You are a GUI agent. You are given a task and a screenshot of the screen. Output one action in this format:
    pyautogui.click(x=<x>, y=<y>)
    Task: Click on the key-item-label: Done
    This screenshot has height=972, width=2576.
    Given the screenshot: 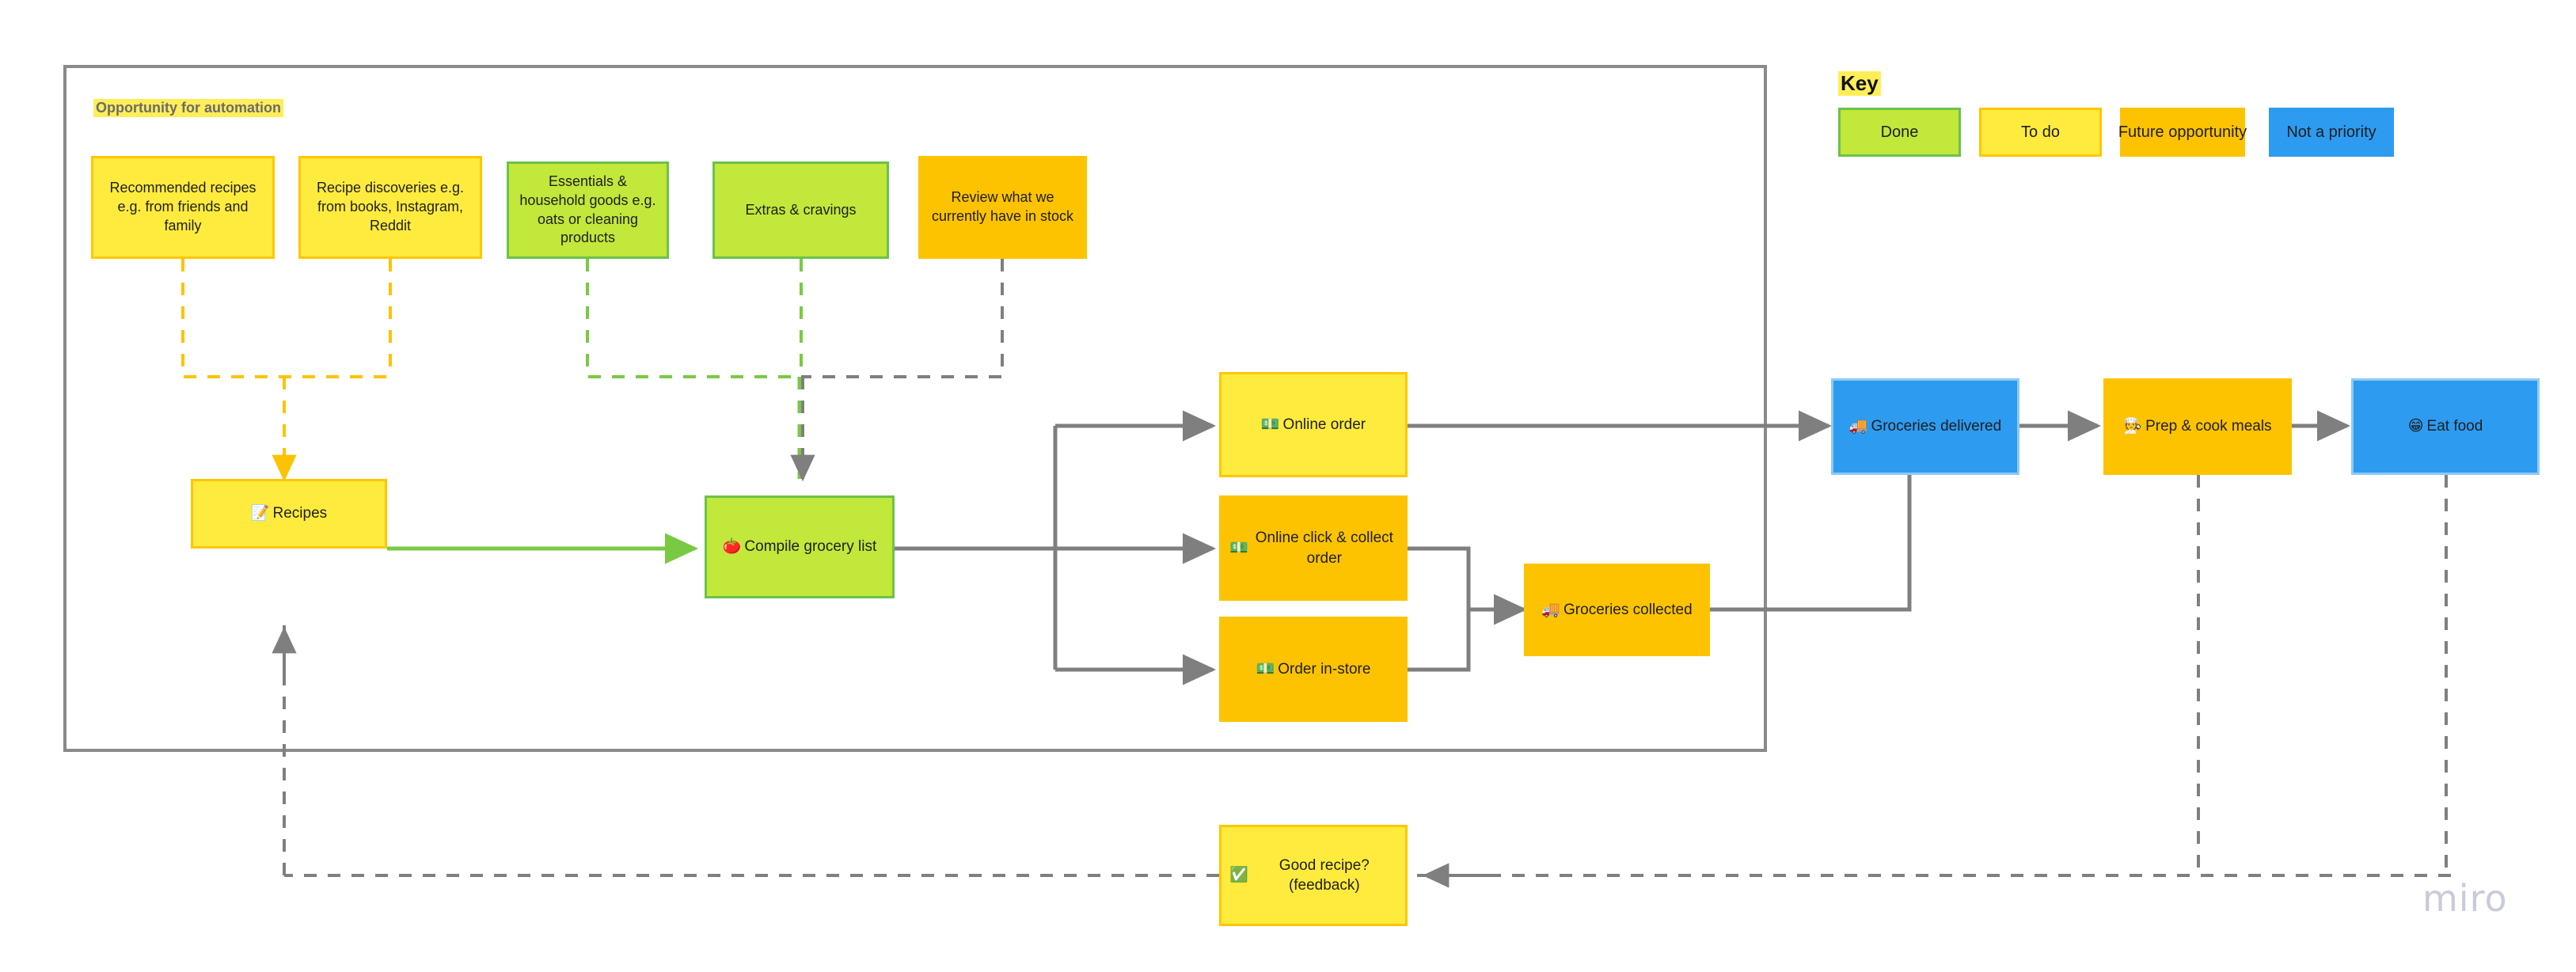 What is the action you would take?
    pyautogui.click(x=1899, y=132)
    